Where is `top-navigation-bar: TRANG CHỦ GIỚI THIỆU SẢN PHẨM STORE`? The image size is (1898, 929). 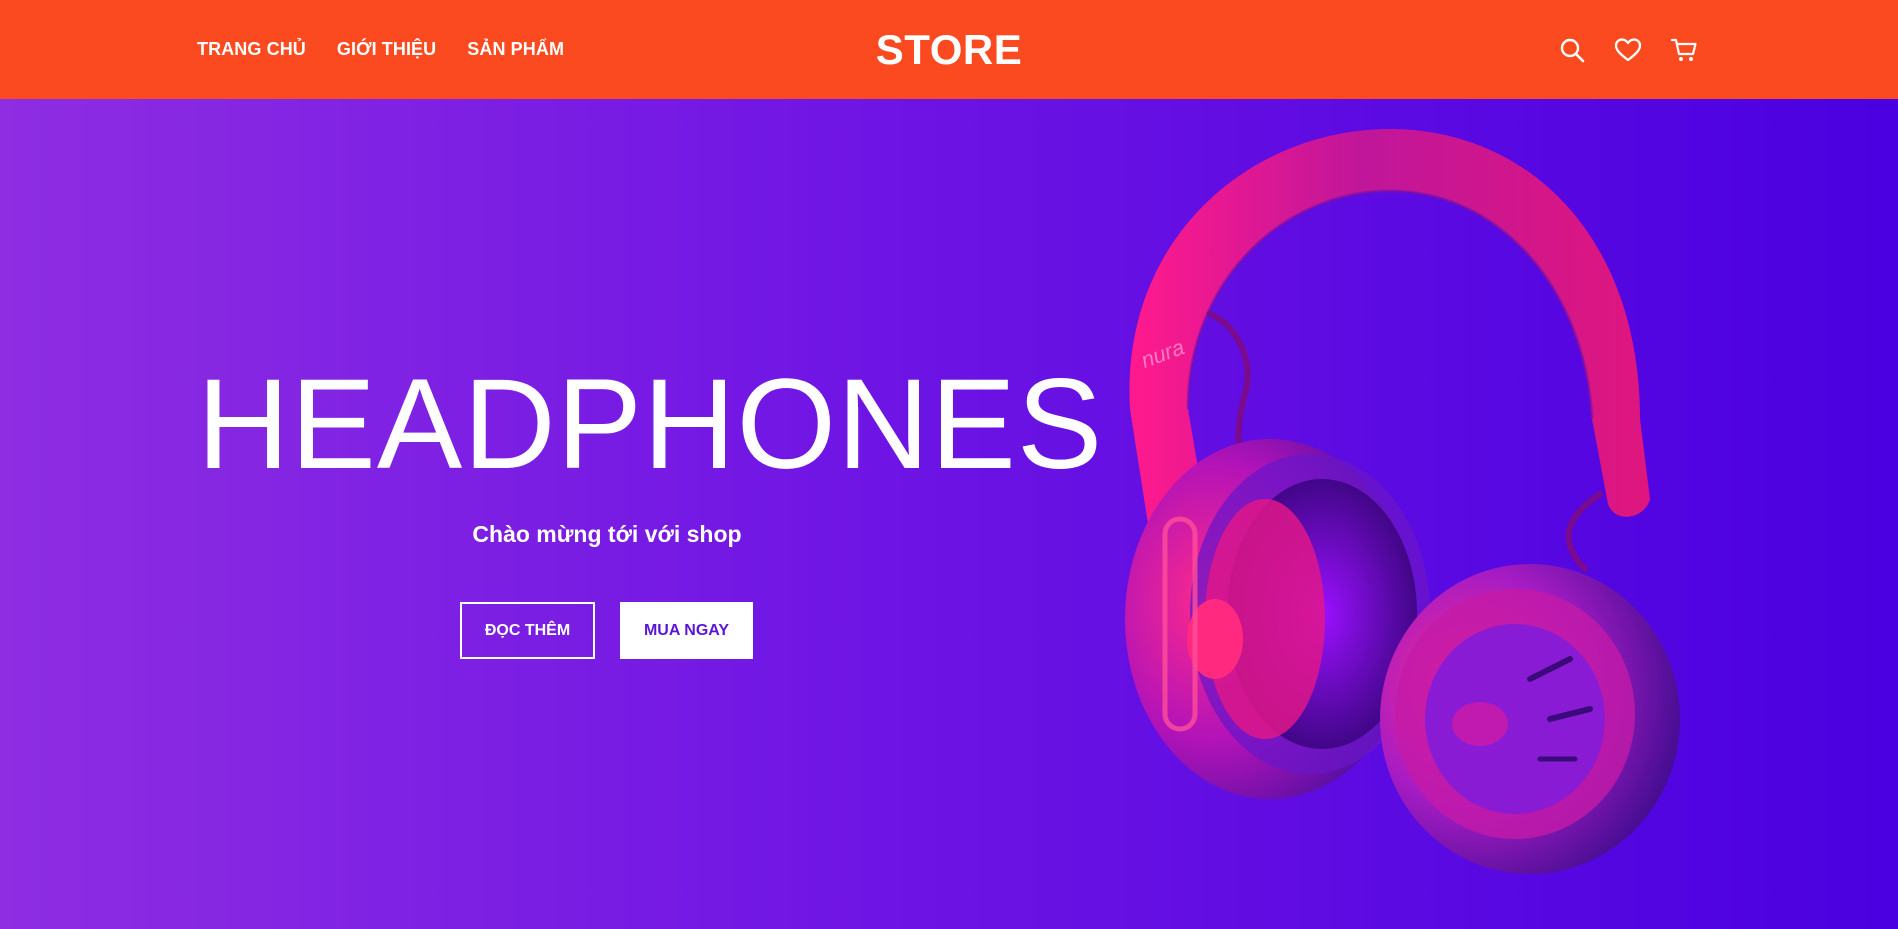
top-navigation-bar: TRANG CHỦ GIỚI THIỆU SẢN PHẨM STORE is located at coordinates (949, 49).